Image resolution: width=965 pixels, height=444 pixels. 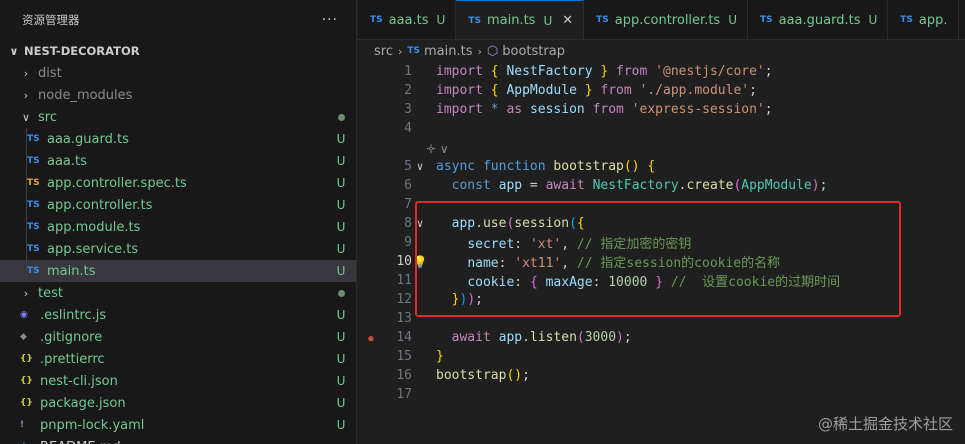 I want to click on folder-item: › dist, so click(x=178, y=73).